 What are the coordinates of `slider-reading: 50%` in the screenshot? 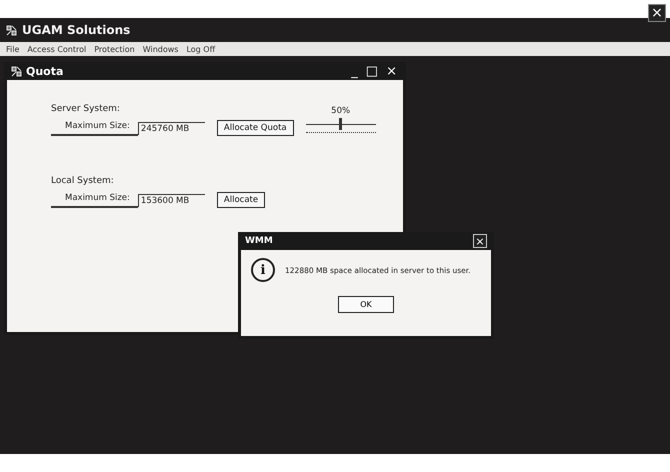 It's located at (340, 111).